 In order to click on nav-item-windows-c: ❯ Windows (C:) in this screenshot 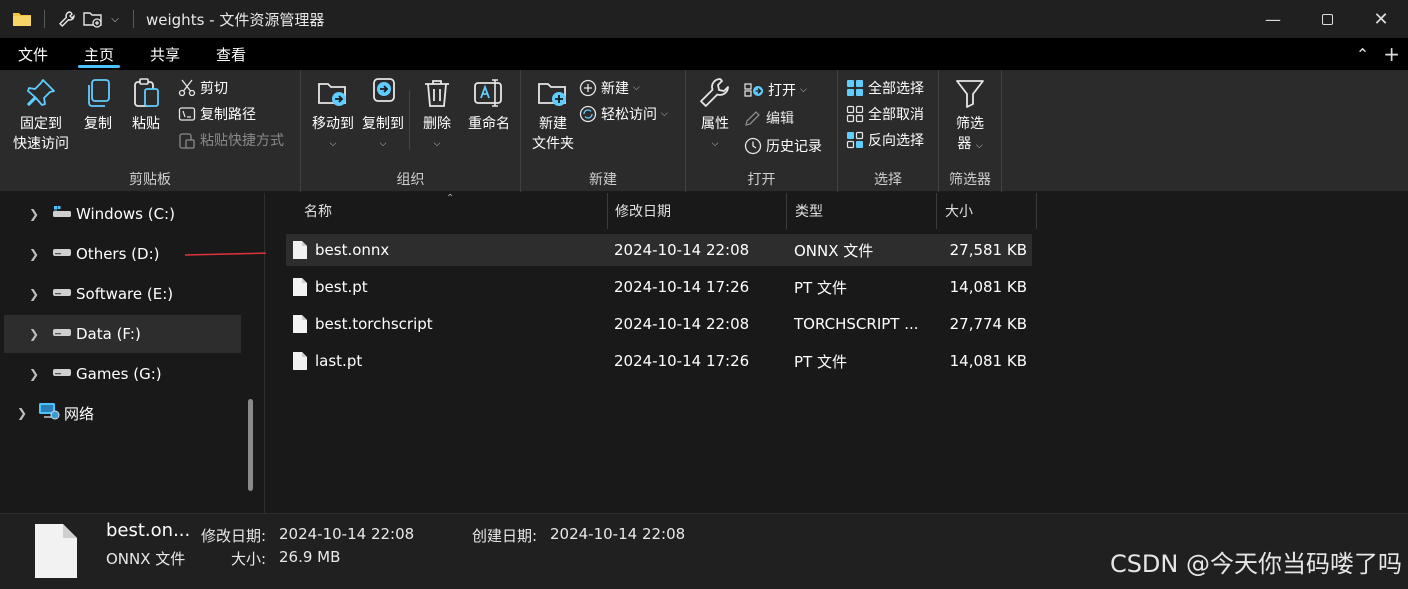, I will do `click(122, 214)`.